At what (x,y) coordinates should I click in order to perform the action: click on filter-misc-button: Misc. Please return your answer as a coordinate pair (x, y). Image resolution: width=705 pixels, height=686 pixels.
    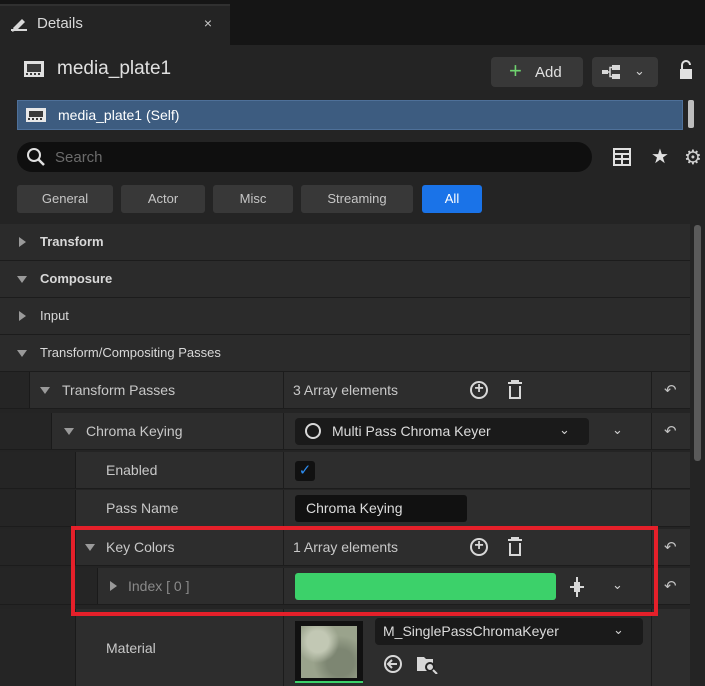
    Looking at the image, I should click on (253, 199).